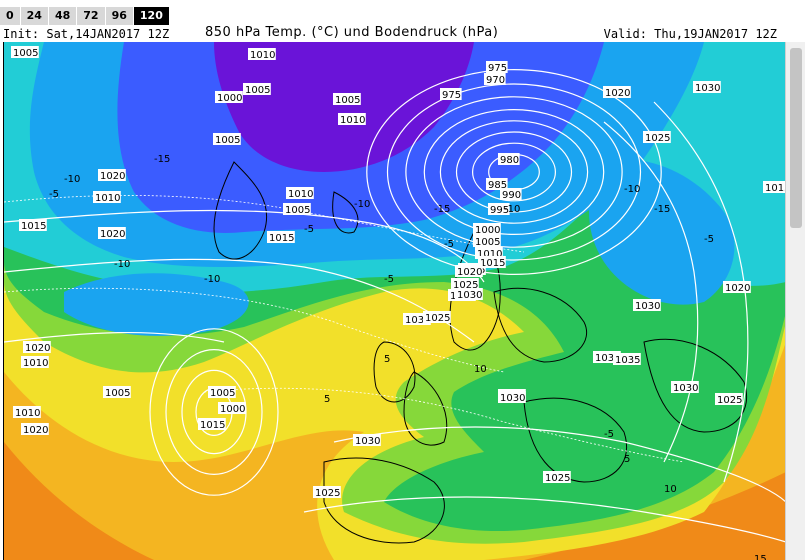 The width and height of the screenshot is (805, 560). What do you see at coordinates (10, 16) in the screenshot?
I see `step-0-button: 0` at bounding box center [10, 16].